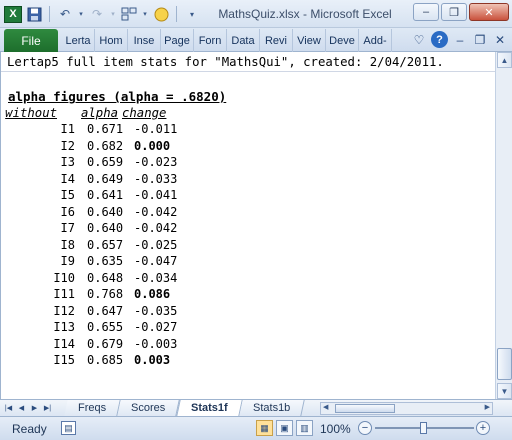 The width and height of the screenshot is (512, 440). Describe the element at coordinates (155, 195) in the screenshot. I see `change-value: -0.041` at that location.